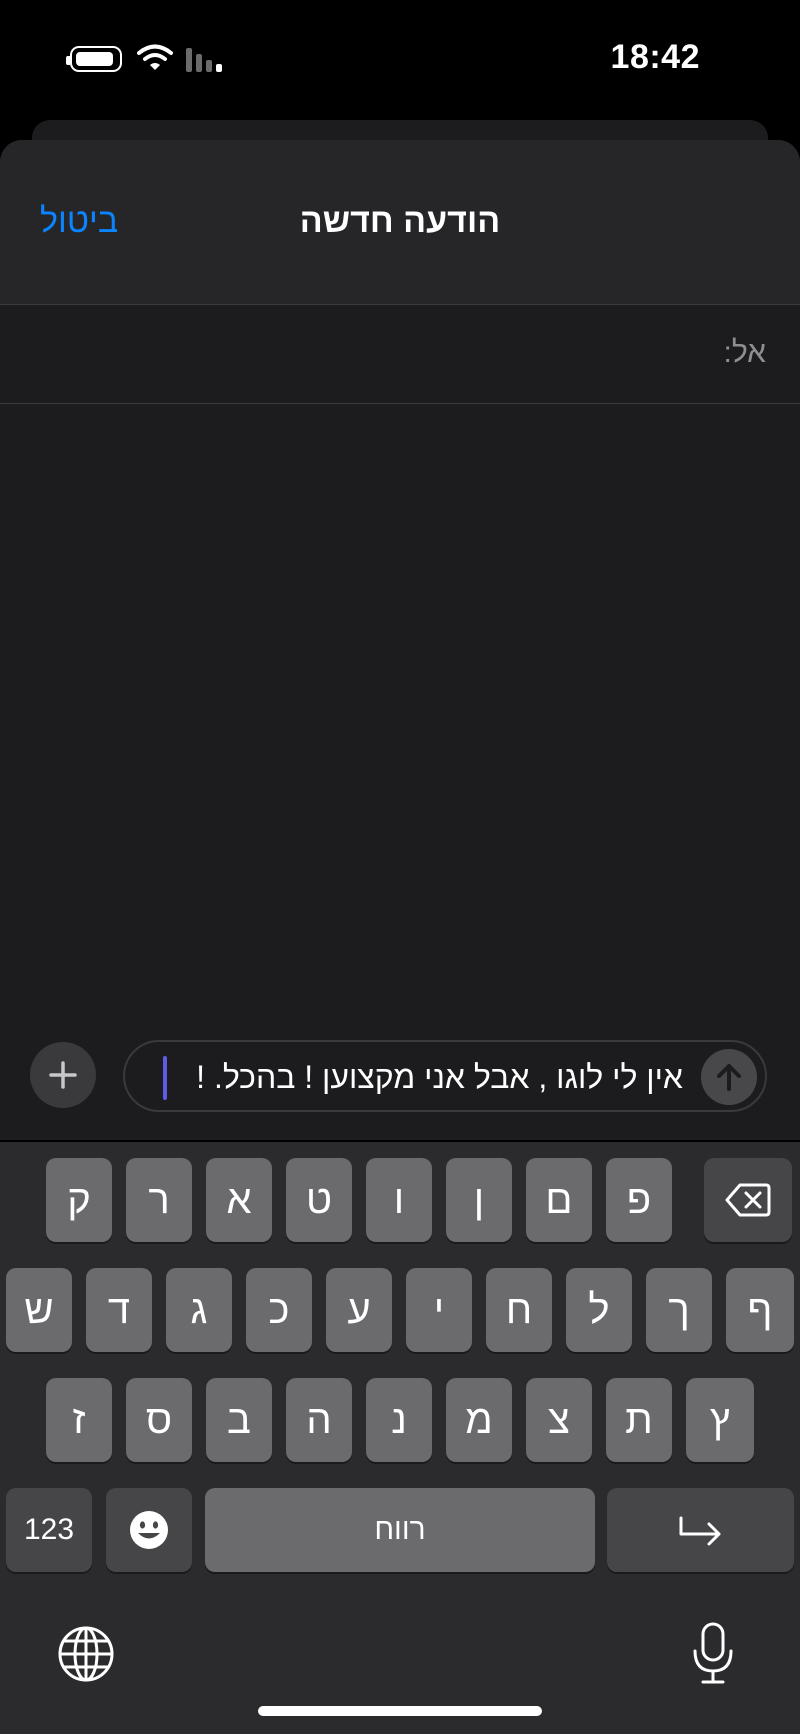  I want to click on key: נ, so click(399, 1420).